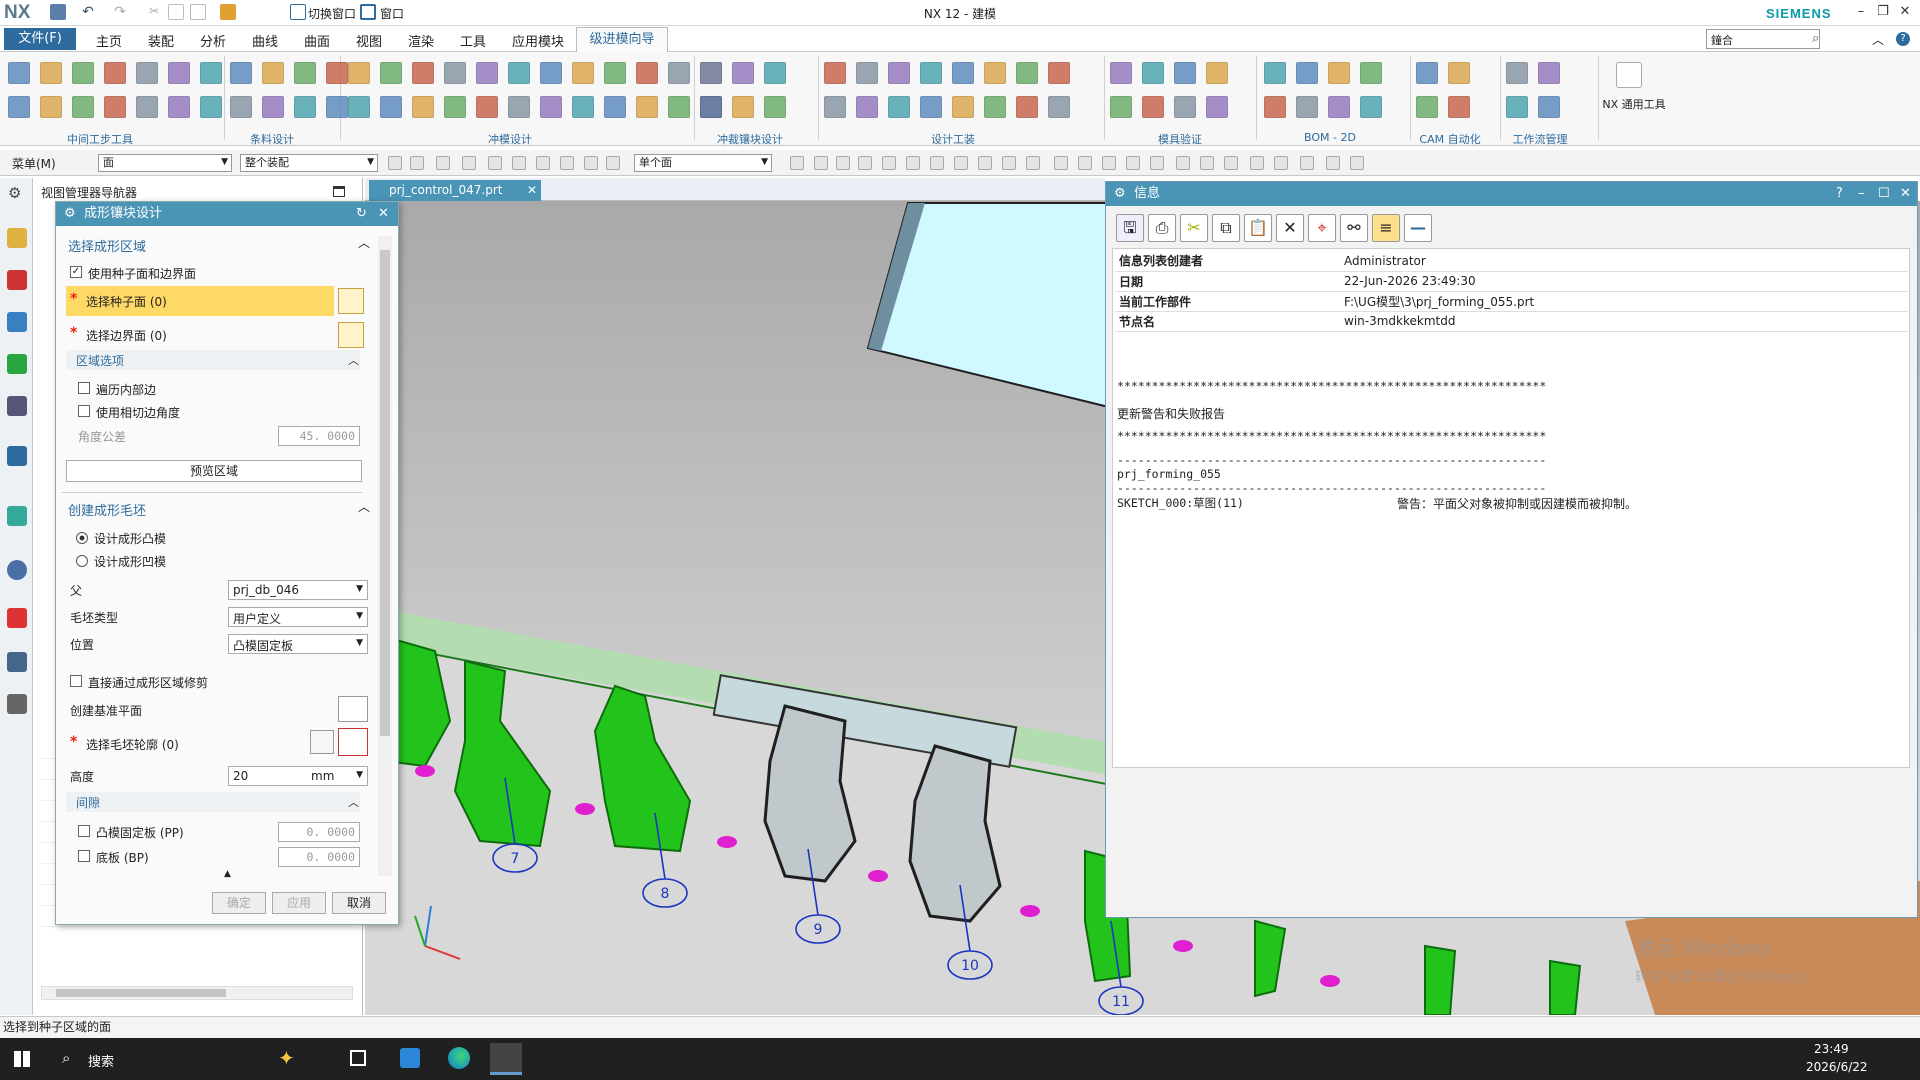 The height and width of the screenshot is (1080, 1920). What do you see at coordinates (17, 322) in the screenshot?
I see `part-navigator-icon` at bounding box center [17, 322].